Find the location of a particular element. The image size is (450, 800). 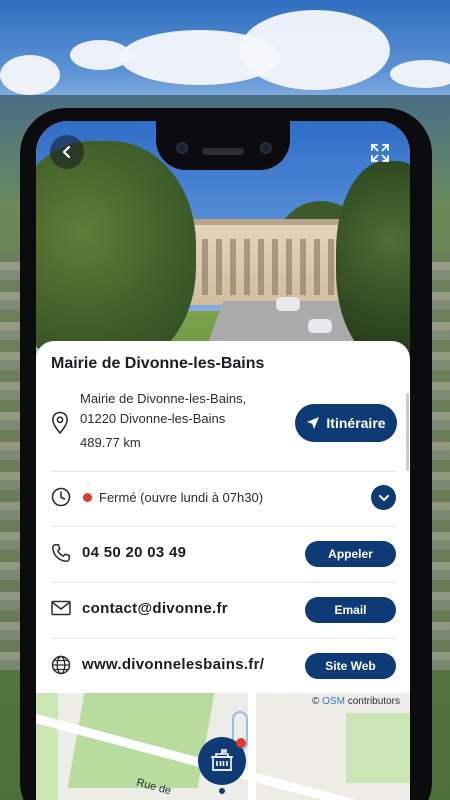

website-url: www.divonnelesbains.fr/ is located at coordinates (173, 664).